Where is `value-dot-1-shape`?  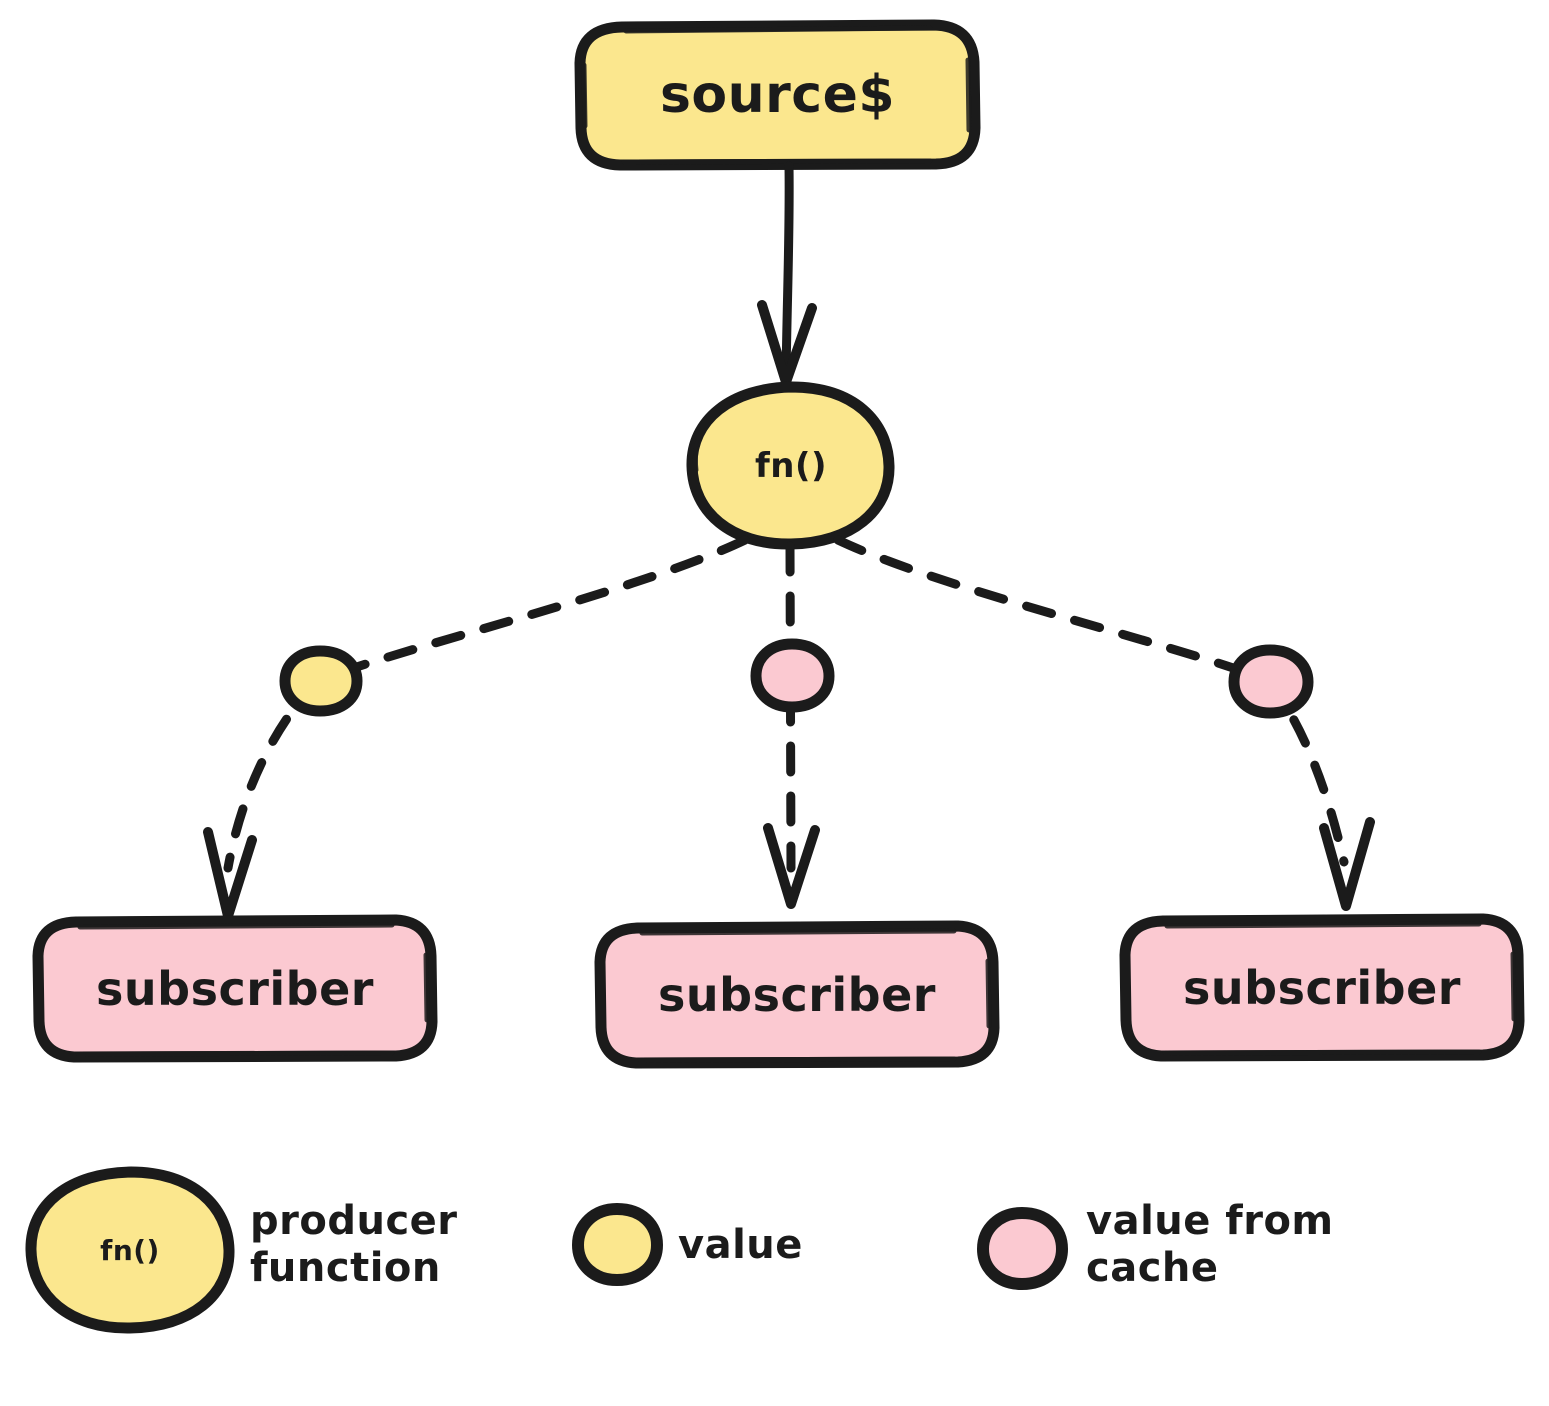 value-dot-1-shape is located at coordinates (321, 681).